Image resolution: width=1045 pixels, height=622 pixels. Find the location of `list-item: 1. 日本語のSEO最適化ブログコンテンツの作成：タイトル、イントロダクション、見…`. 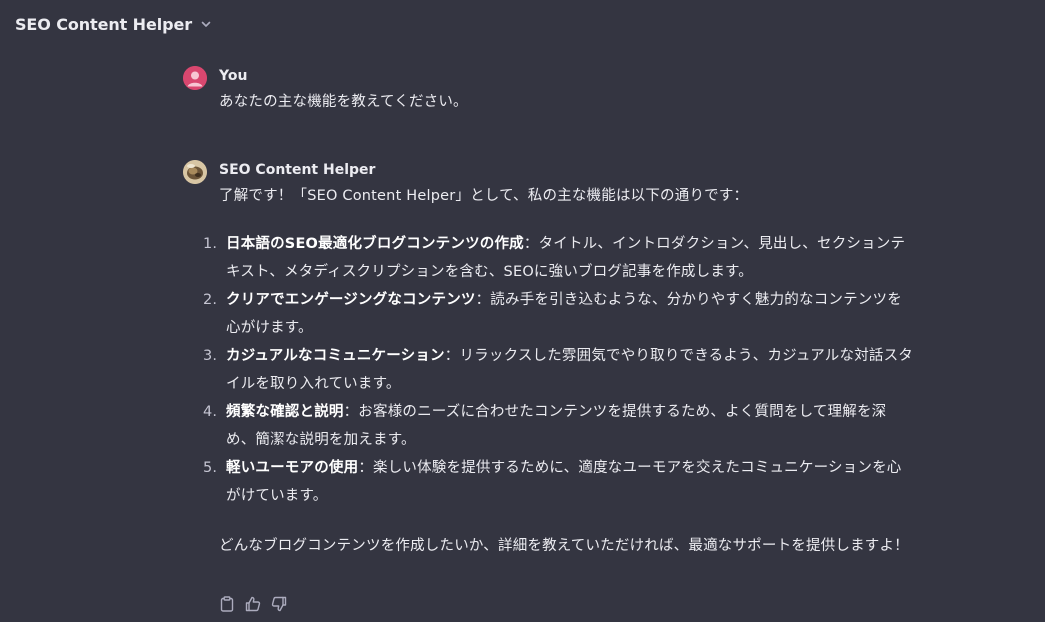

list-item: 1. 日本語のSEO最適化ブログコンテンツの作成：タイトル、イントロダクション、見… is located at coordinates (559, 258).